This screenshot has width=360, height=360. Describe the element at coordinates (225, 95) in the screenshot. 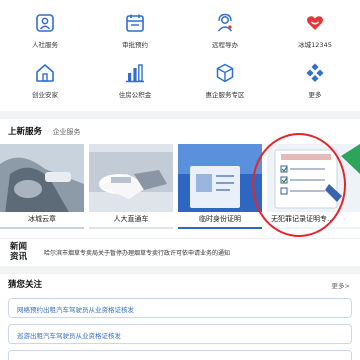

I see `service-enterprise-label: 惠企服务专区` at that location.